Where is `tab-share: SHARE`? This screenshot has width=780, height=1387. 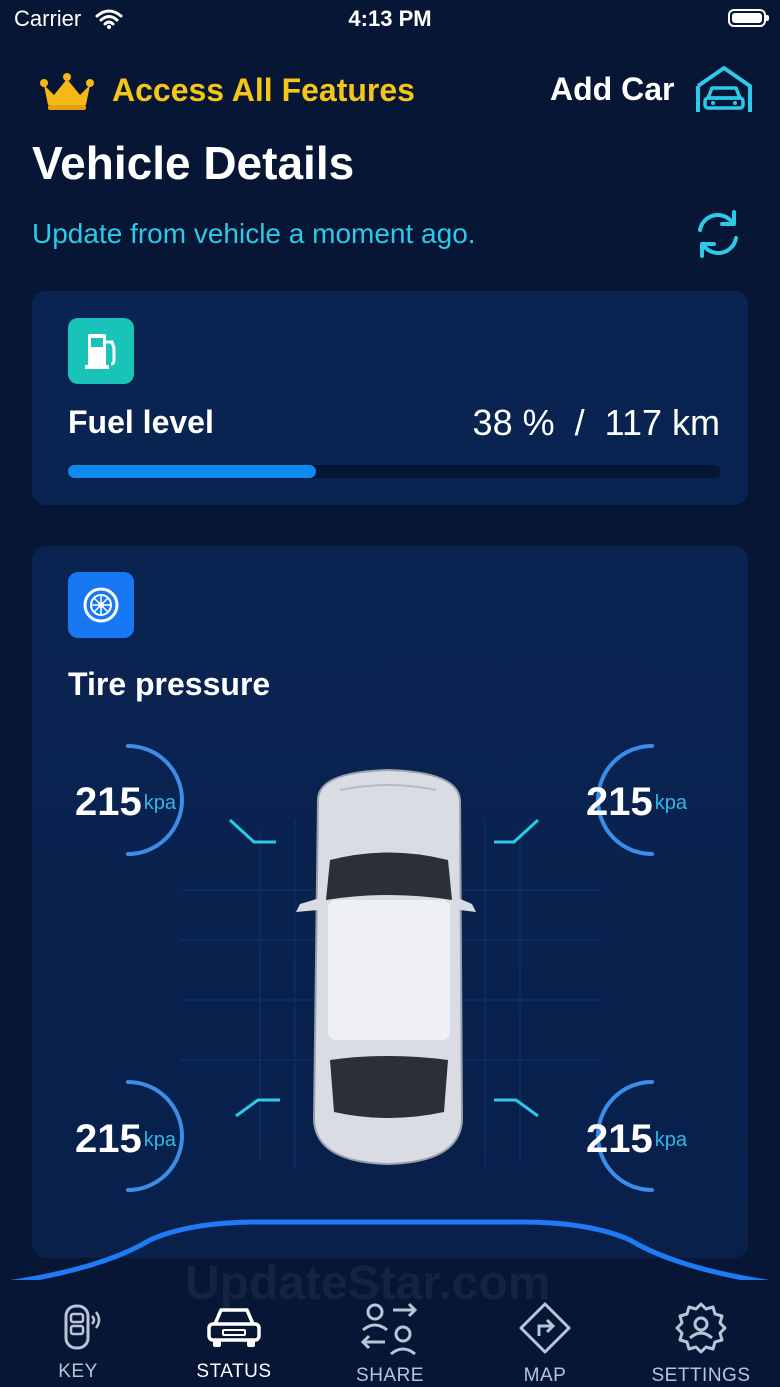 tab-share: SHARE is located at coordinates (390, 1343).